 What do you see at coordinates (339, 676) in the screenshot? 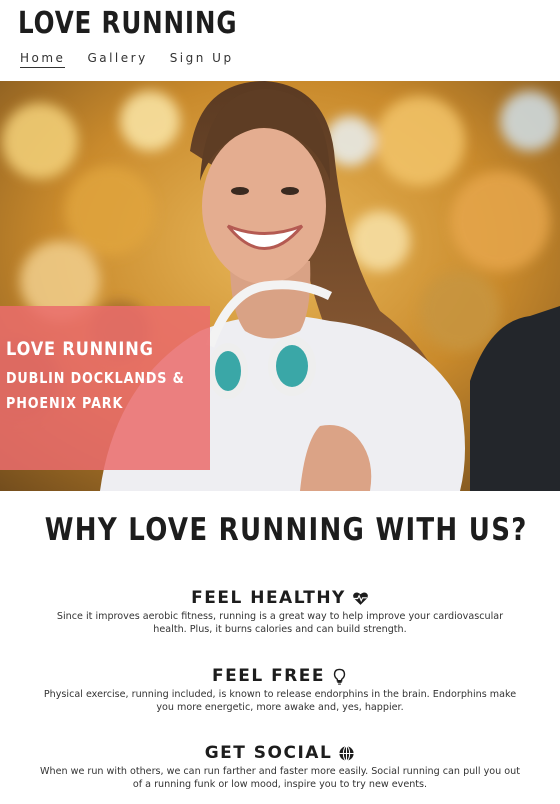
I see `lightbulb-icon` at bounding box center [339, 676].